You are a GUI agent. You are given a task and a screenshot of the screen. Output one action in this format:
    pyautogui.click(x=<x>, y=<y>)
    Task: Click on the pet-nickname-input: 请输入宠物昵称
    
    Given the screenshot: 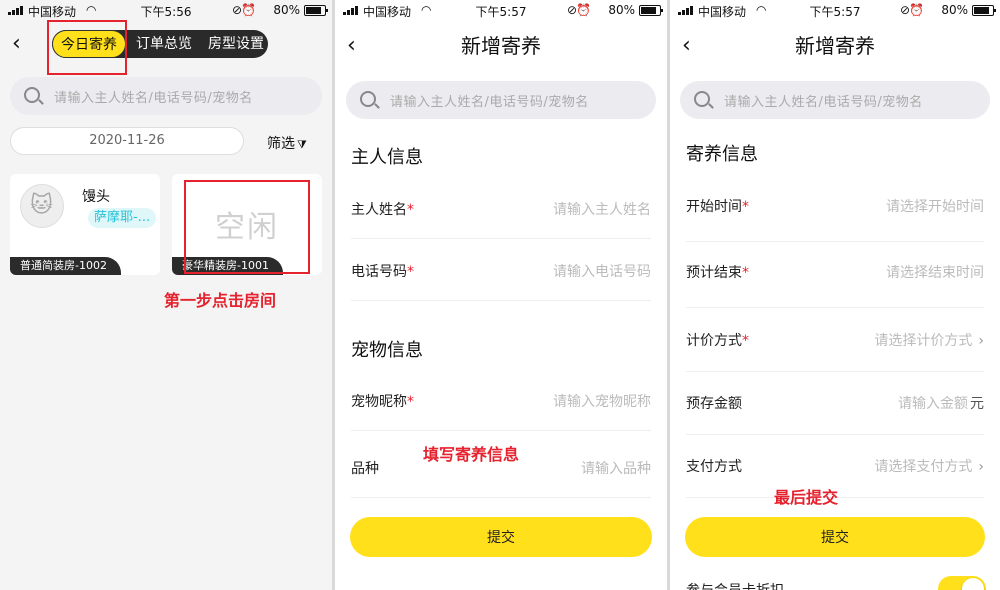 What is the action you would take?
    pyautogui.click(x=602, y=401)
    